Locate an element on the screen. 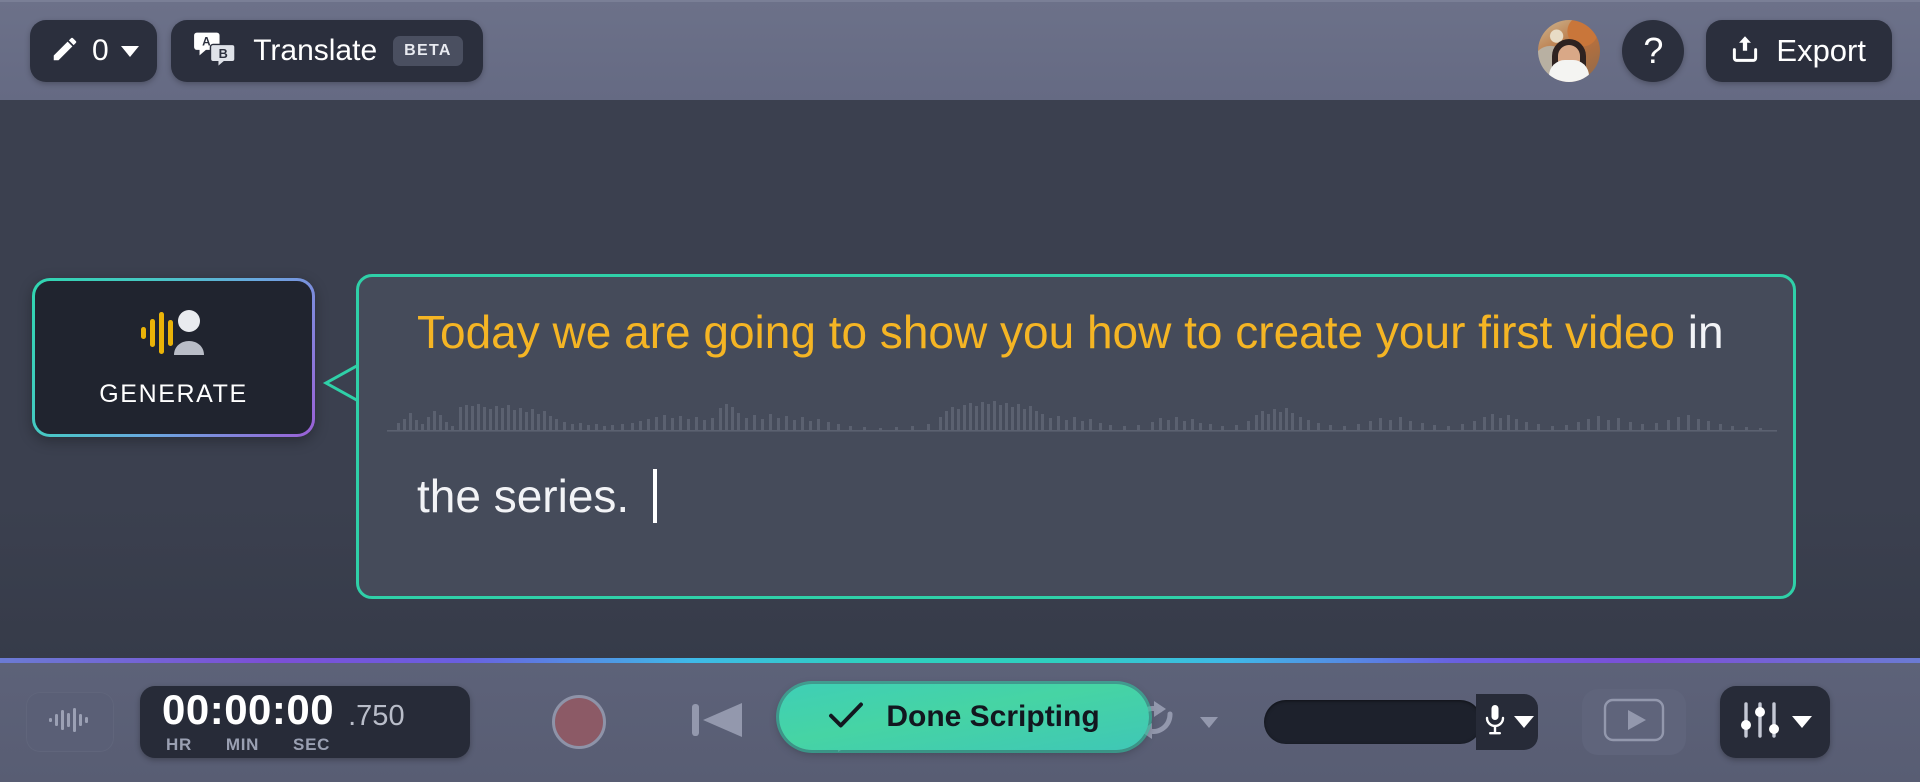 Image resolution: width=1920 pixels, height=782 pixels. waveform-icon is located at coordinates (70, 722).